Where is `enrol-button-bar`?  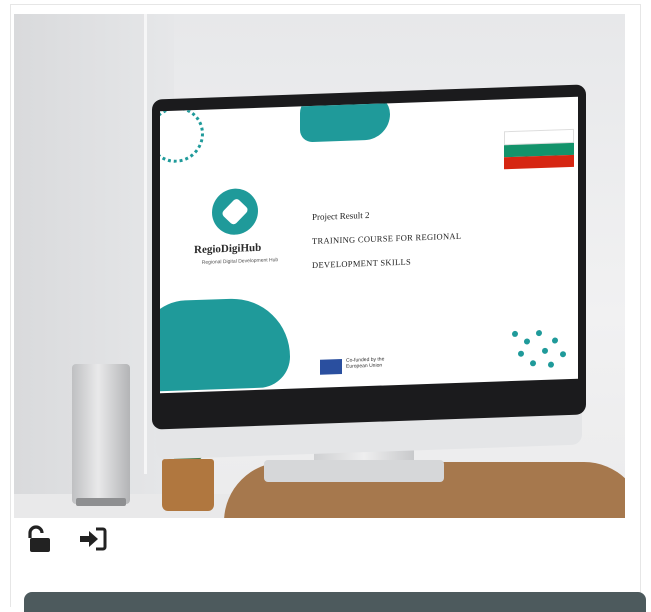
enrol-button-bar is located at coordinates (335, 602).